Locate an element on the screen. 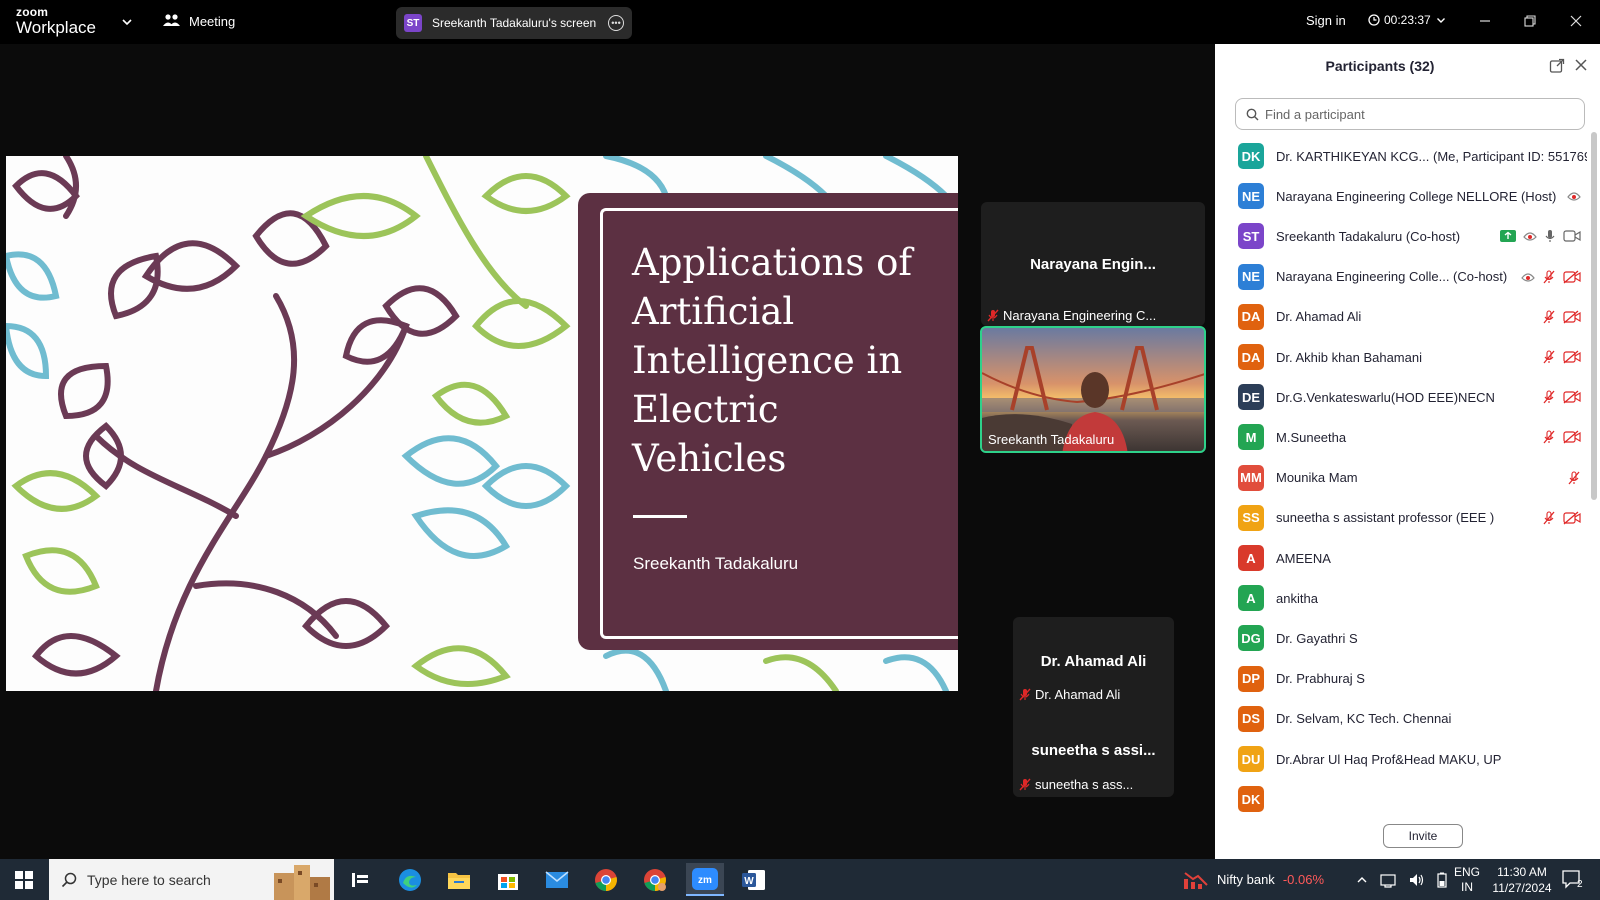 Image resolution: width=1600 pixels, height=900 pixels. scrollbar is located at coordinates (1594, 316).